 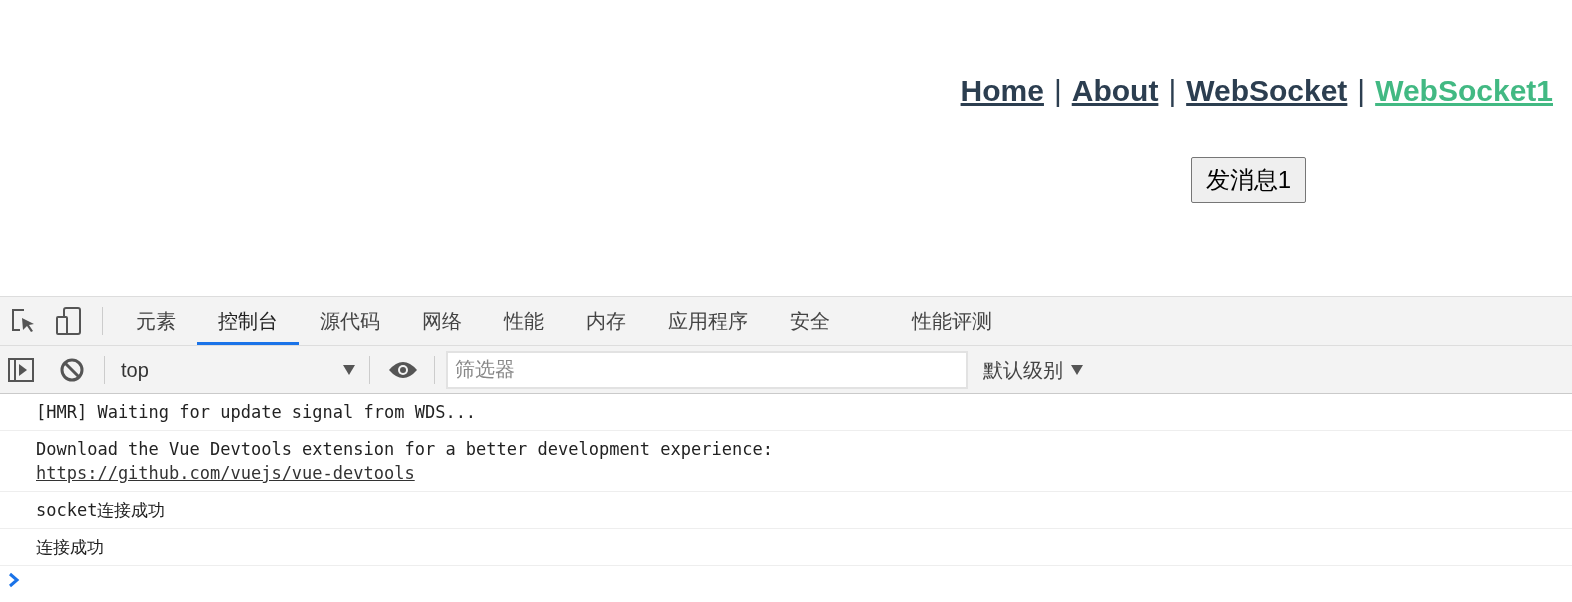 I want to click on filter-field: 筛选器, so click(x=707, y=369).